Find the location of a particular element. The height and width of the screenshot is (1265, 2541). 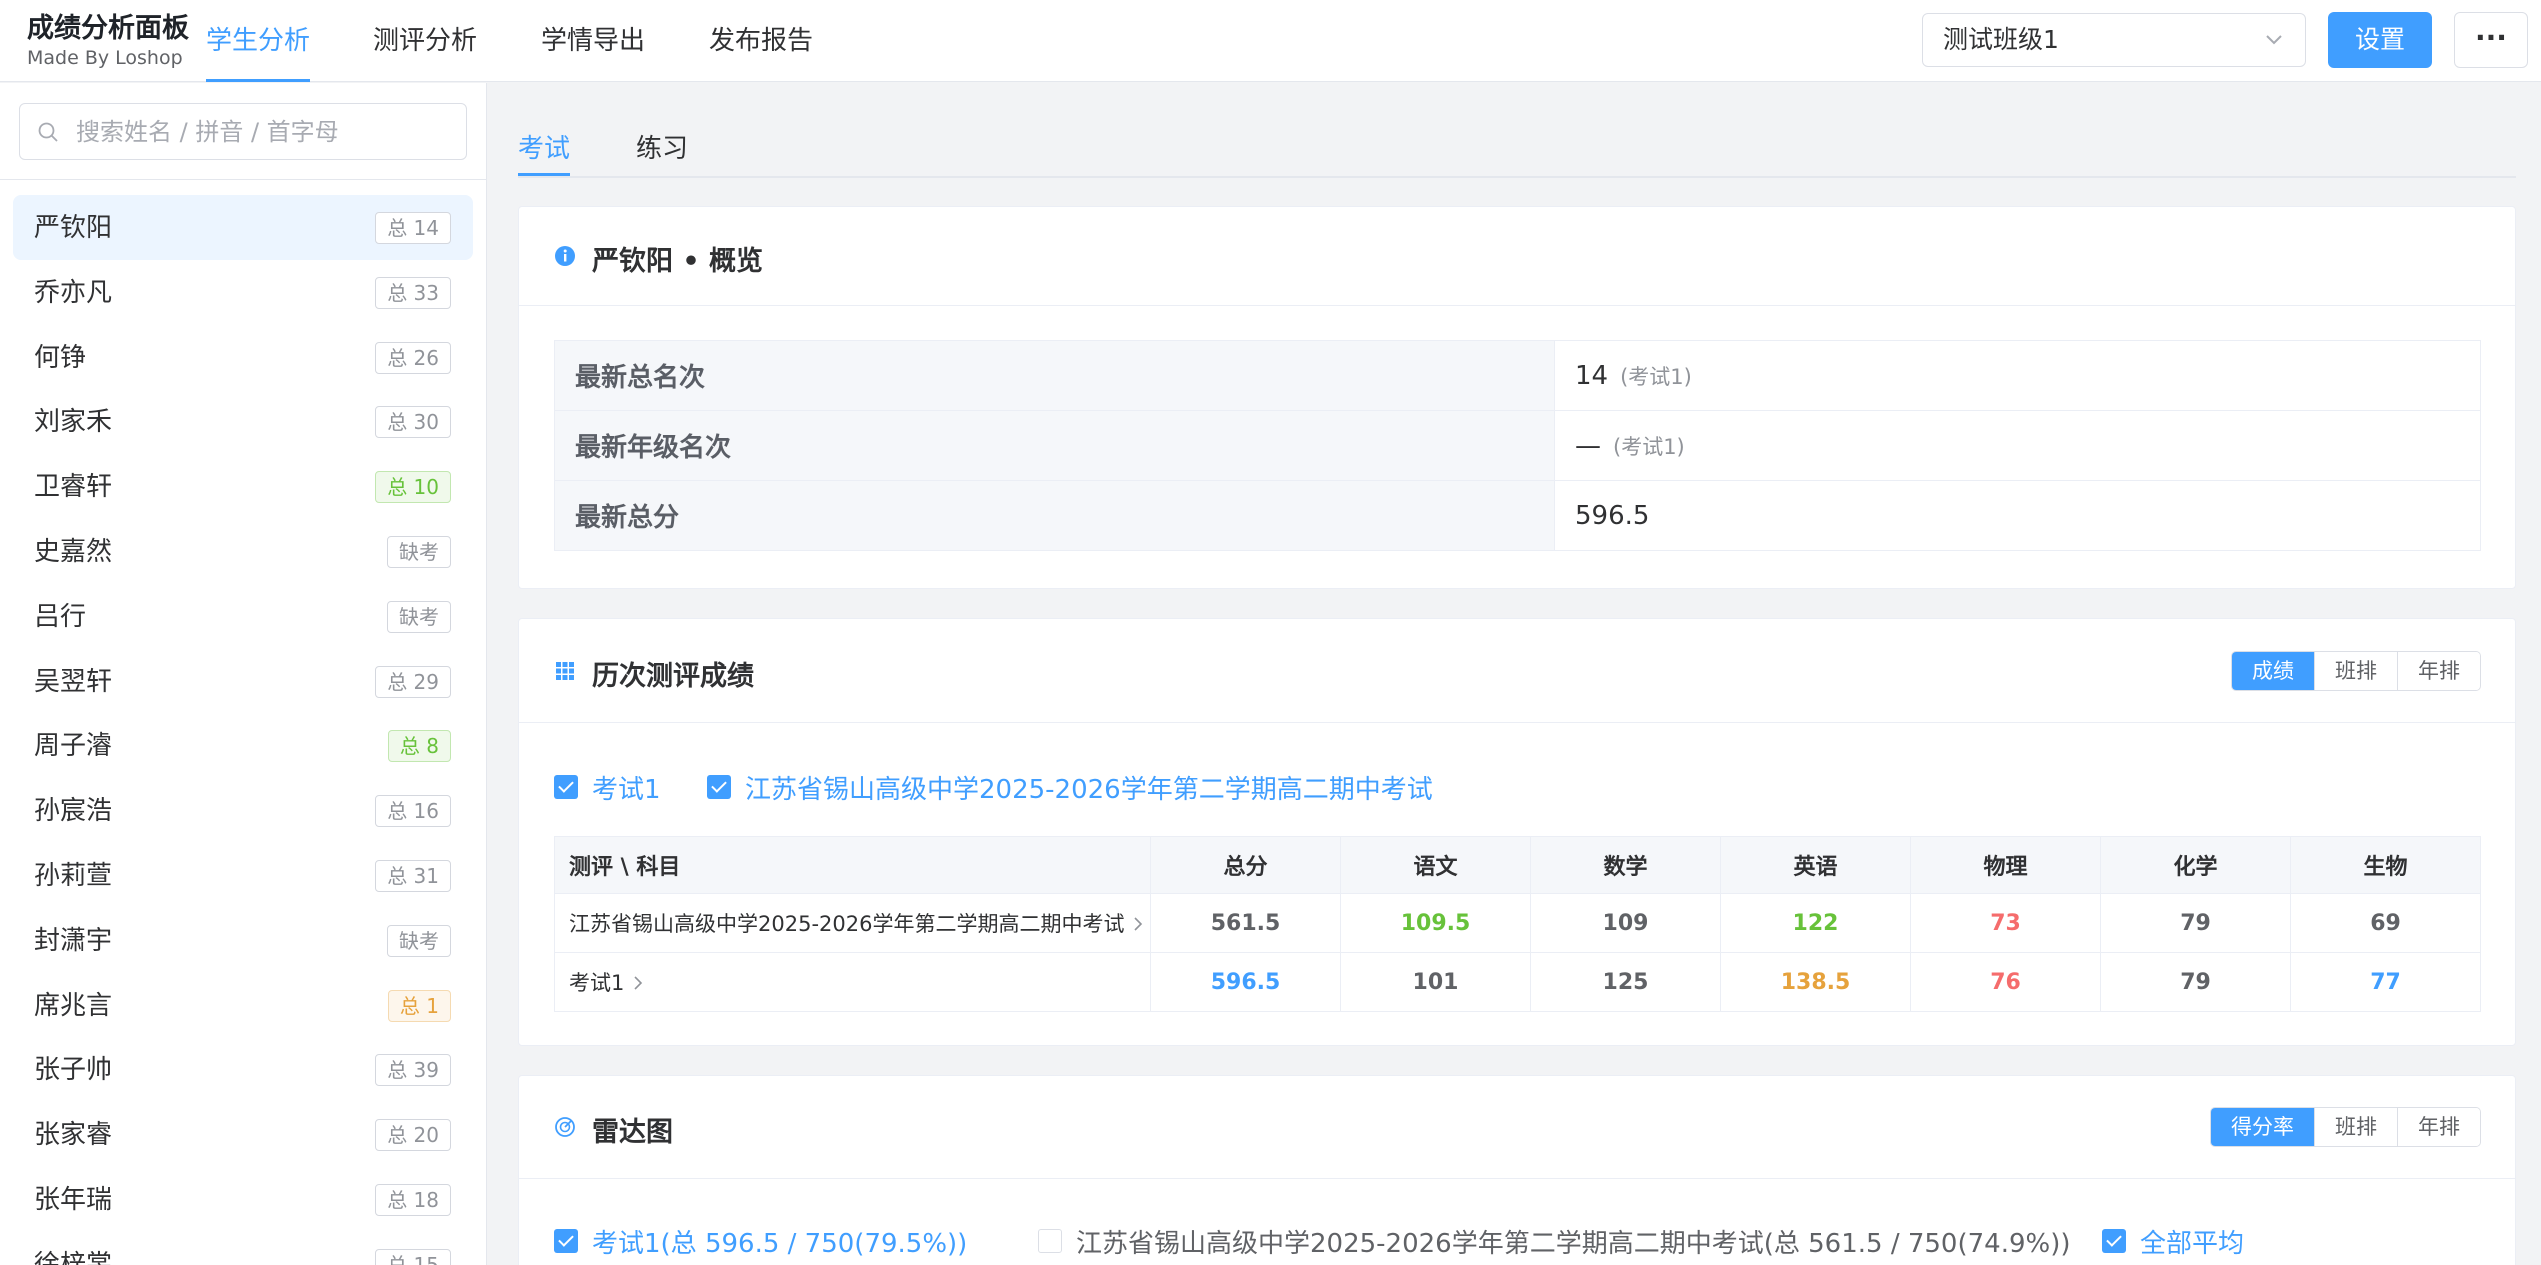

brand-subtitle: Made By Loshop is located at coordinates (105, 58).